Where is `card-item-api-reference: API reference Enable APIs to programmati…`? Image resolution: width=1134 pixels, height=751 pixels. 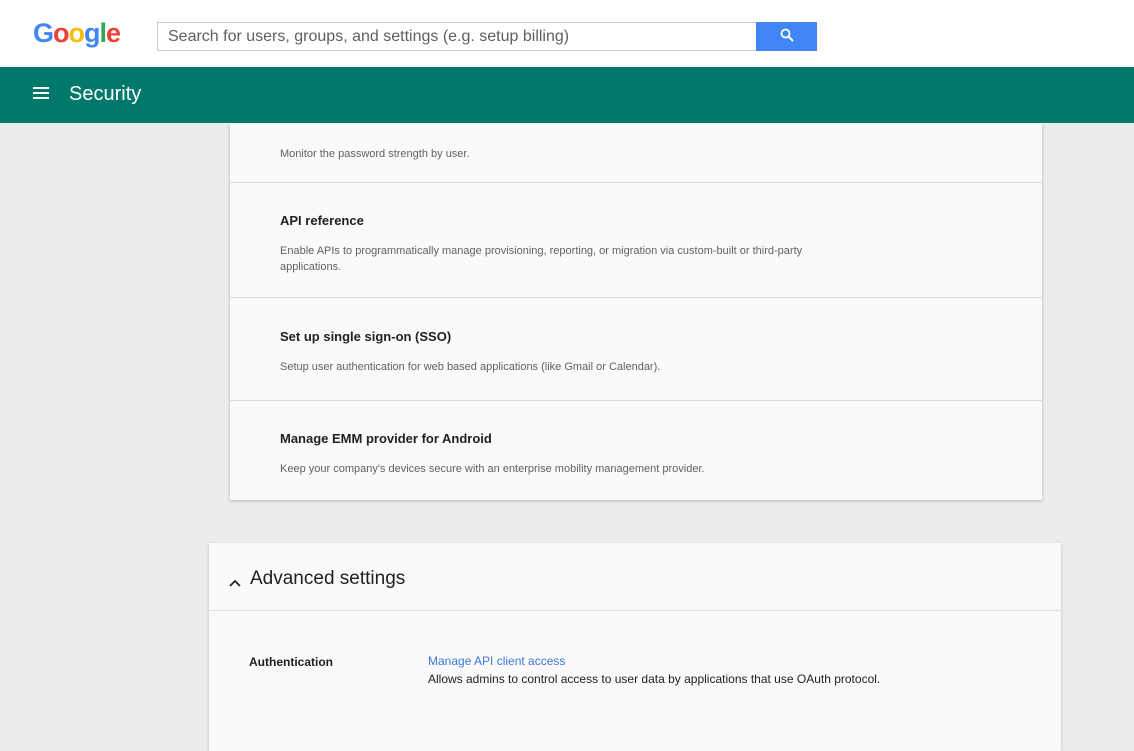 card-item-api-reference: API reference Enable APIs to programmati… is located at coordinates (636, 240).